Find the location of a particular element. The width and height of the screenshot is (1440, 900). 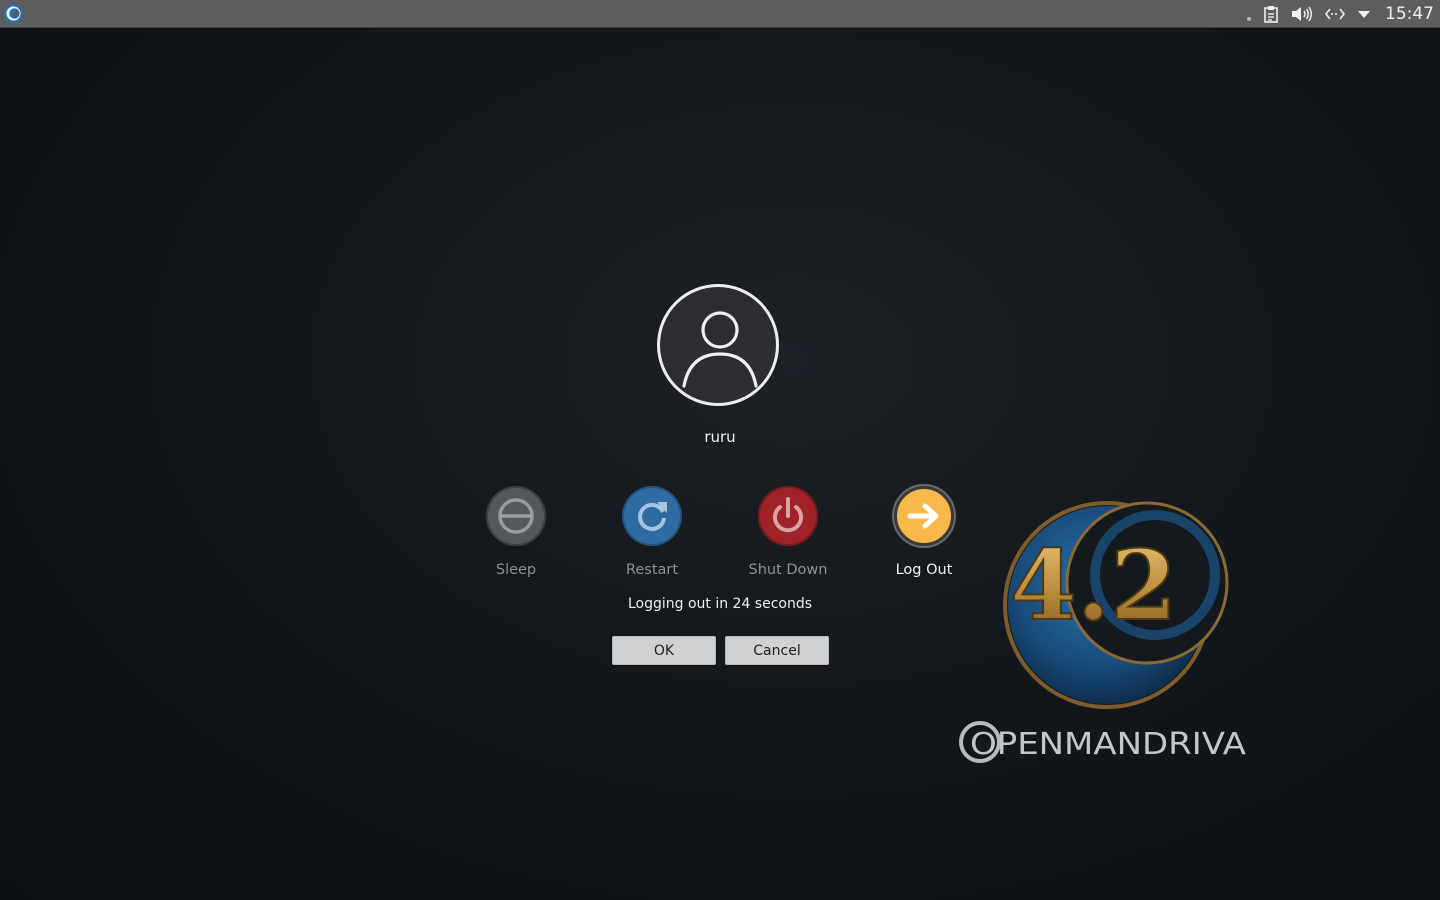

sleep-button: Sleep is located at coordinates (516, 532).